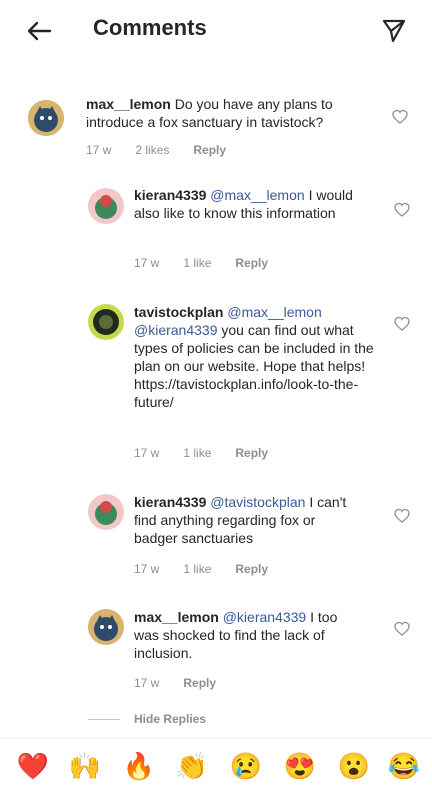 The width and height of the screenshot is (432, 793). I want to click on hide-replies-toggle: Hide Replies, so click(147, 719).